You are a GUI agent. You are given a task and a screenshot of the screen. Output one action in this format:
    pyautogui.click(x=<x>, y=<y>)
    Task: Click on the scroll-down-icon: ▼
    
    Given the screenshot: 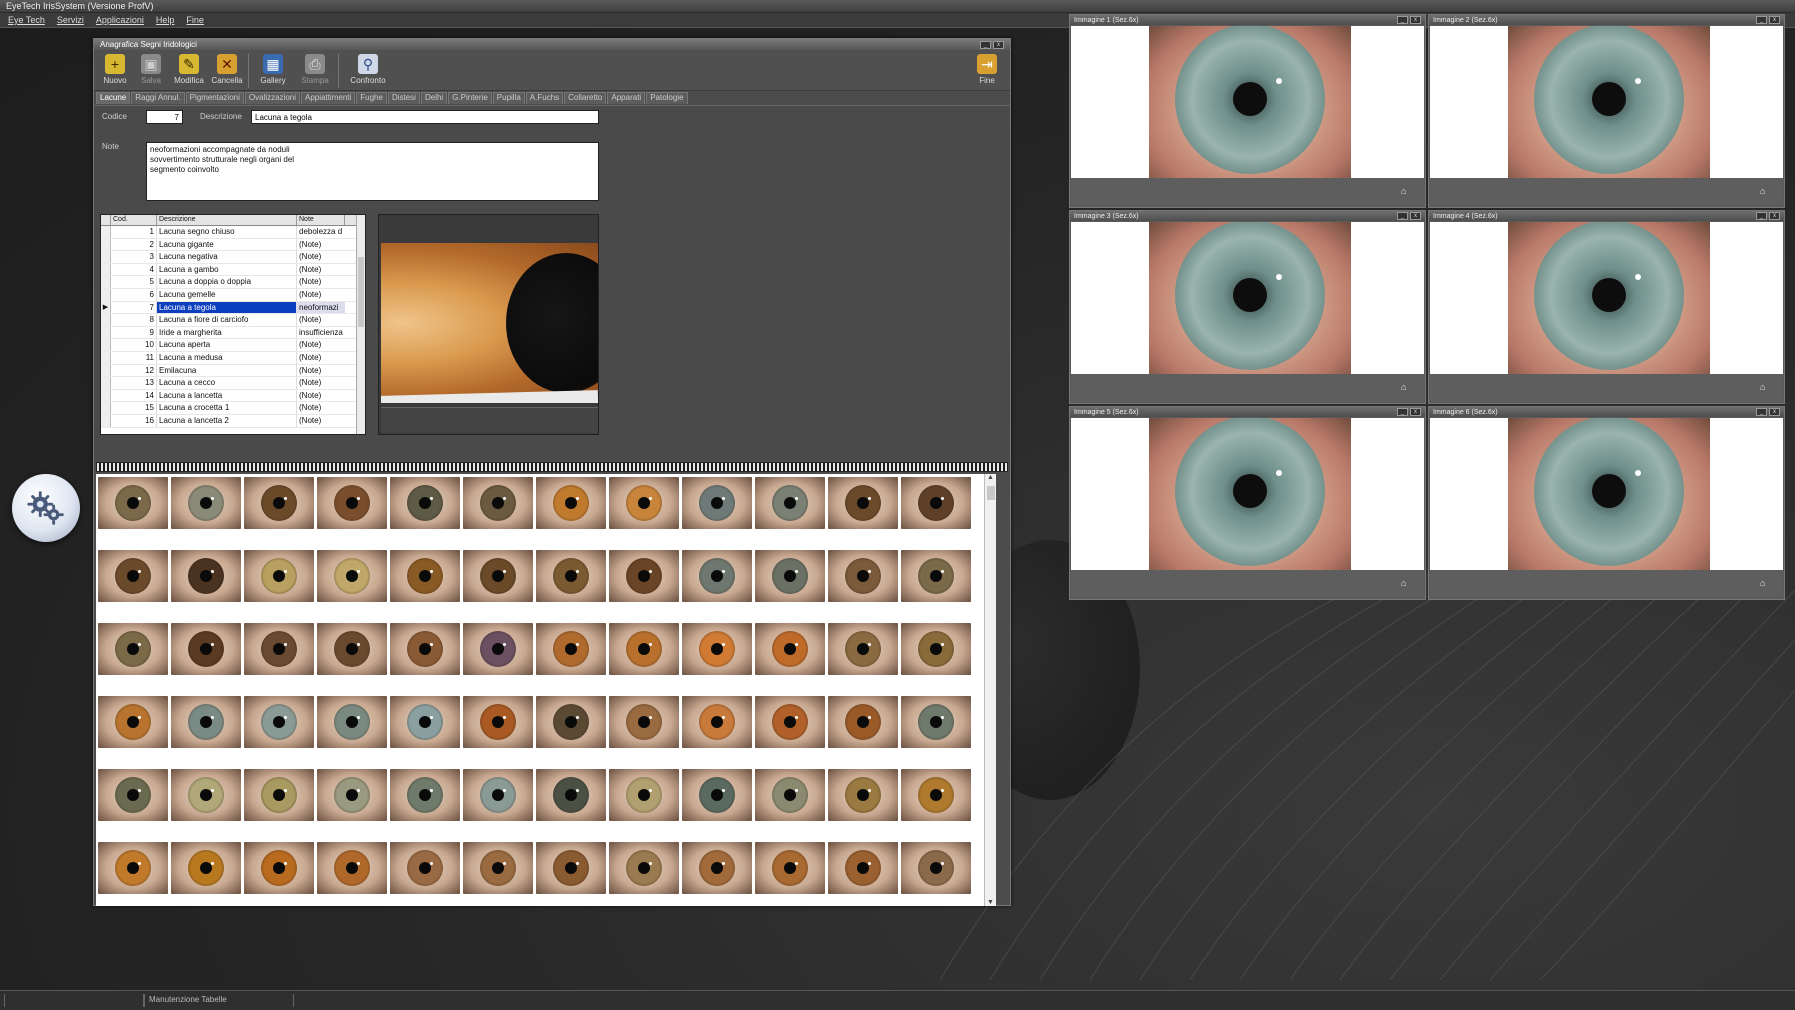 What is the action you would take?
    pyautogui.click(x=990, y=902)
    